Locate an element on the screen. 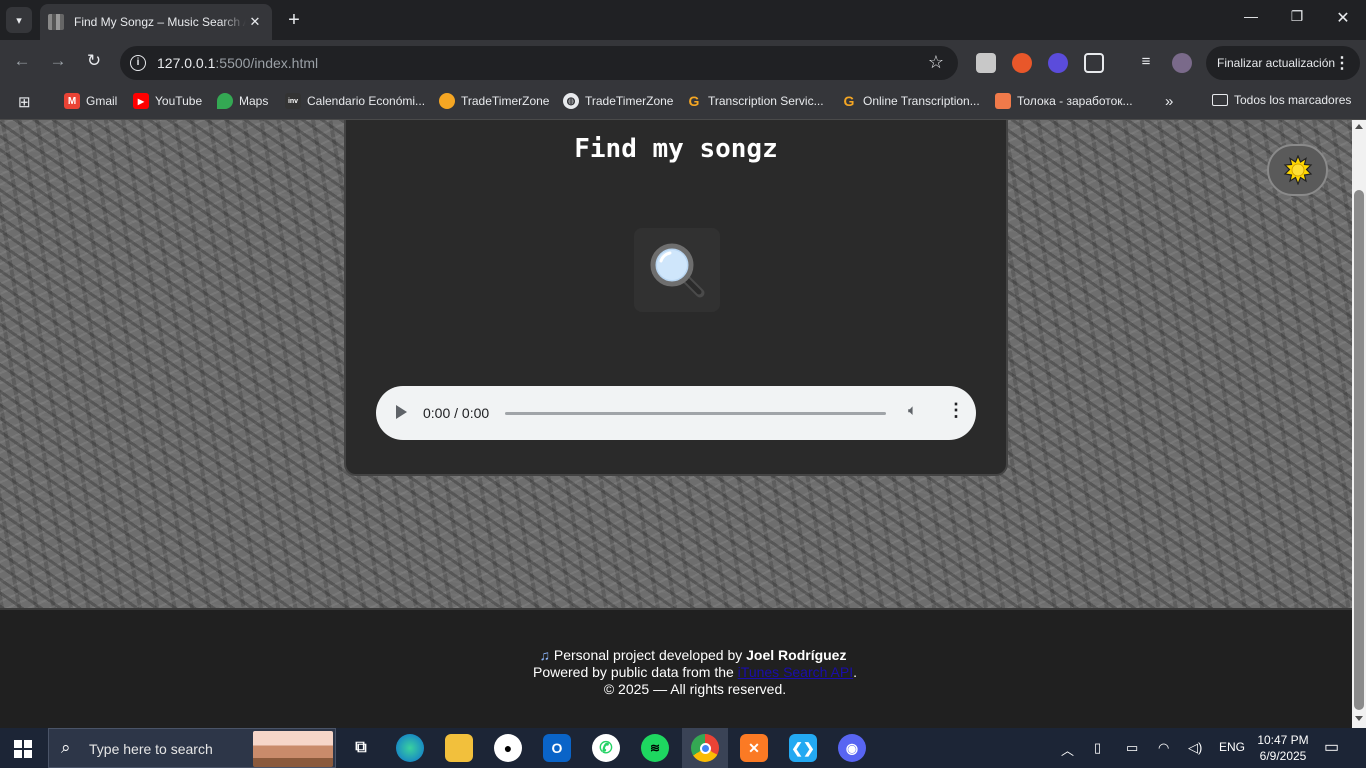 Image resolution: width=1366 pixels, height=768 pixels. battery-icon: ▭ is located at coordinates (1132, 748).